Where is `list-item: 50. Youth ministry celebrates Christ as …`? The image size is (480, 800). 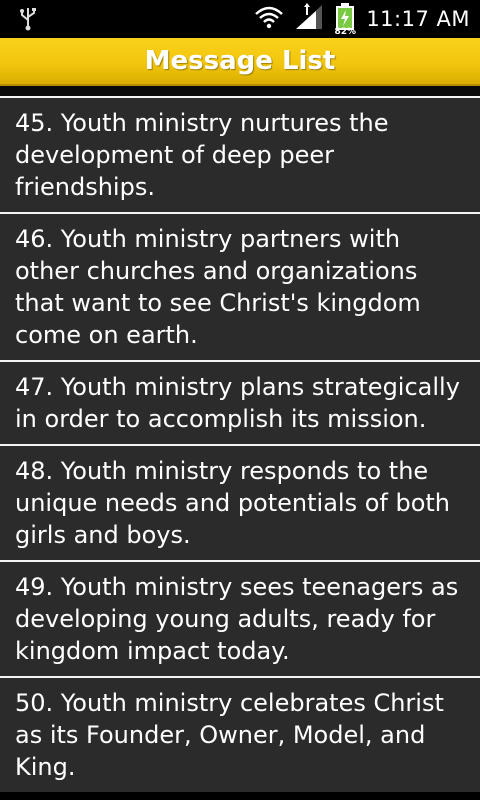
list-item: 50. Youth ministry celebrates Christ as … is located at coordinates (240, 734).